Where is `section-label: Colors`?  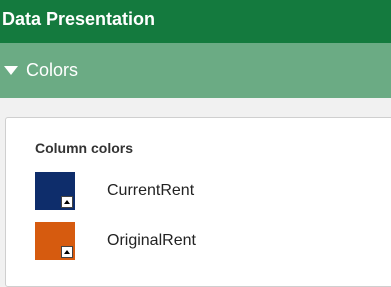
section-label: Colors is located at coordinates (52, 70).